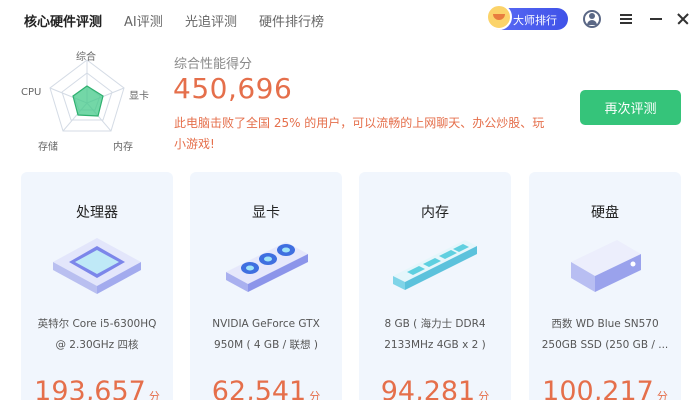  I want to click on cpu-chip-icon, so click(97, 266).